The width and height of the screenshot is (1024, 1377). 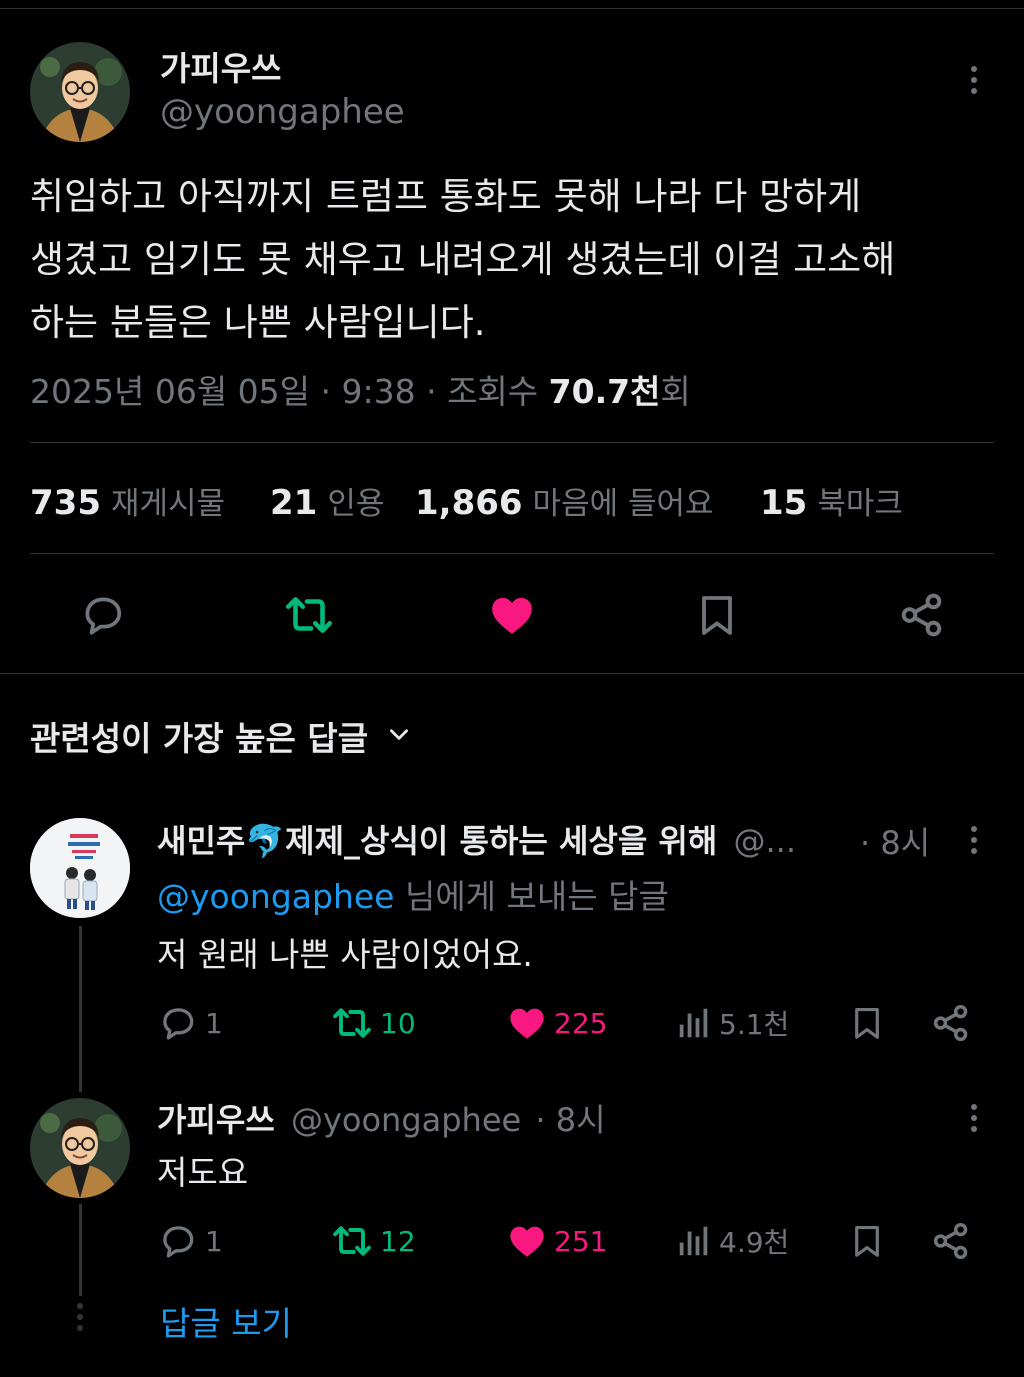 What do you see at coordinates (399, 736) in the screenshot?
I see `chevron-down-icon` at bounding box center [399, 736].